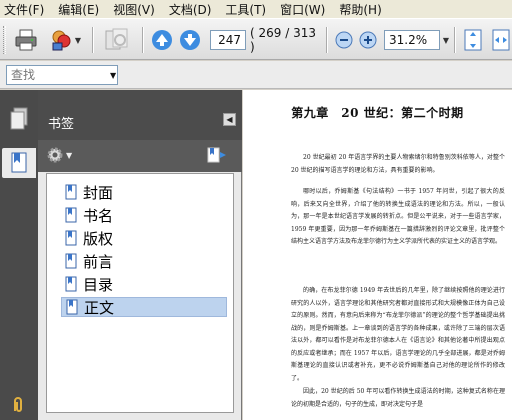 The height and width of the screenshot is (420, 512). I want to click on pages-icon, so click(116, 39).